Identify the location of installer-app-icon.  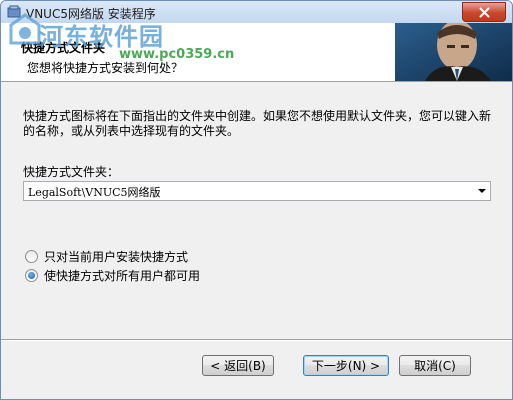
(14, 11).